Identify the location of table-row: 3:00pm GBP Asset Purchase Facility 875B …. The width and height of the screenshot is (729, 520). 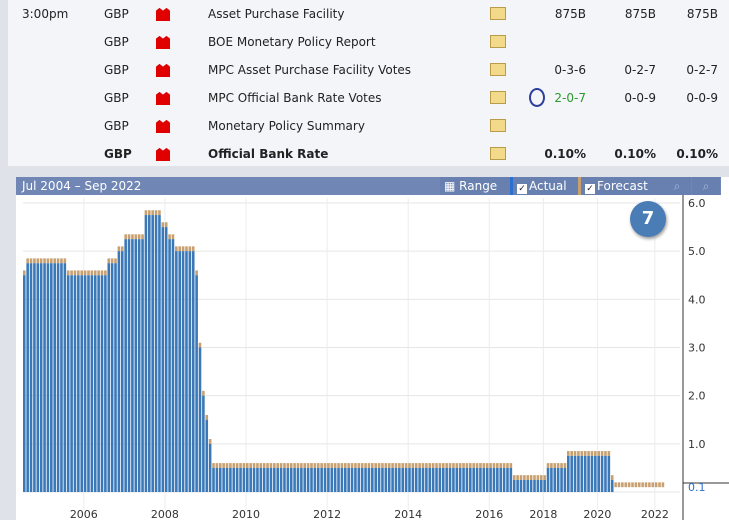
(368, 14).